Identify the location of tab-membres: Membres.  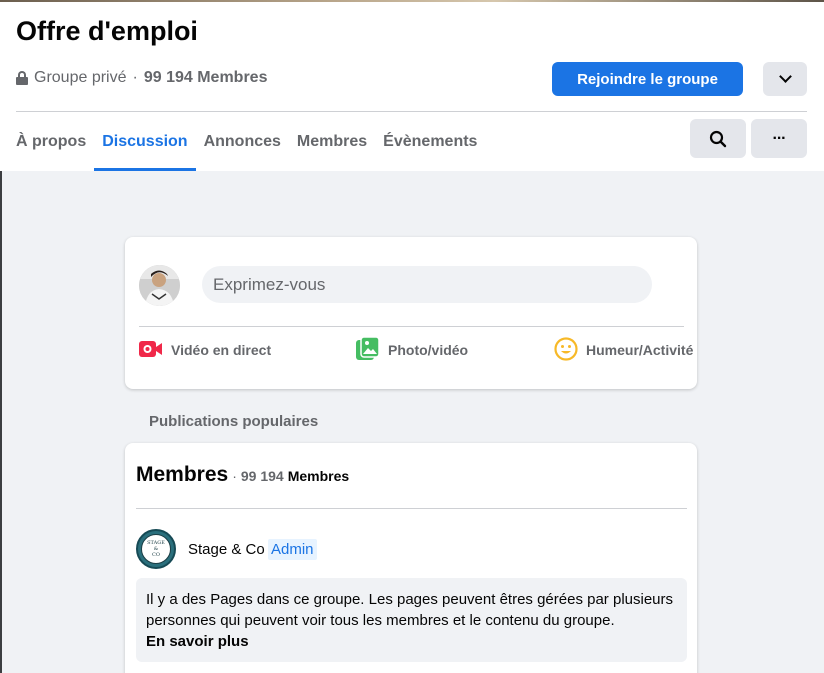
(332, 141).